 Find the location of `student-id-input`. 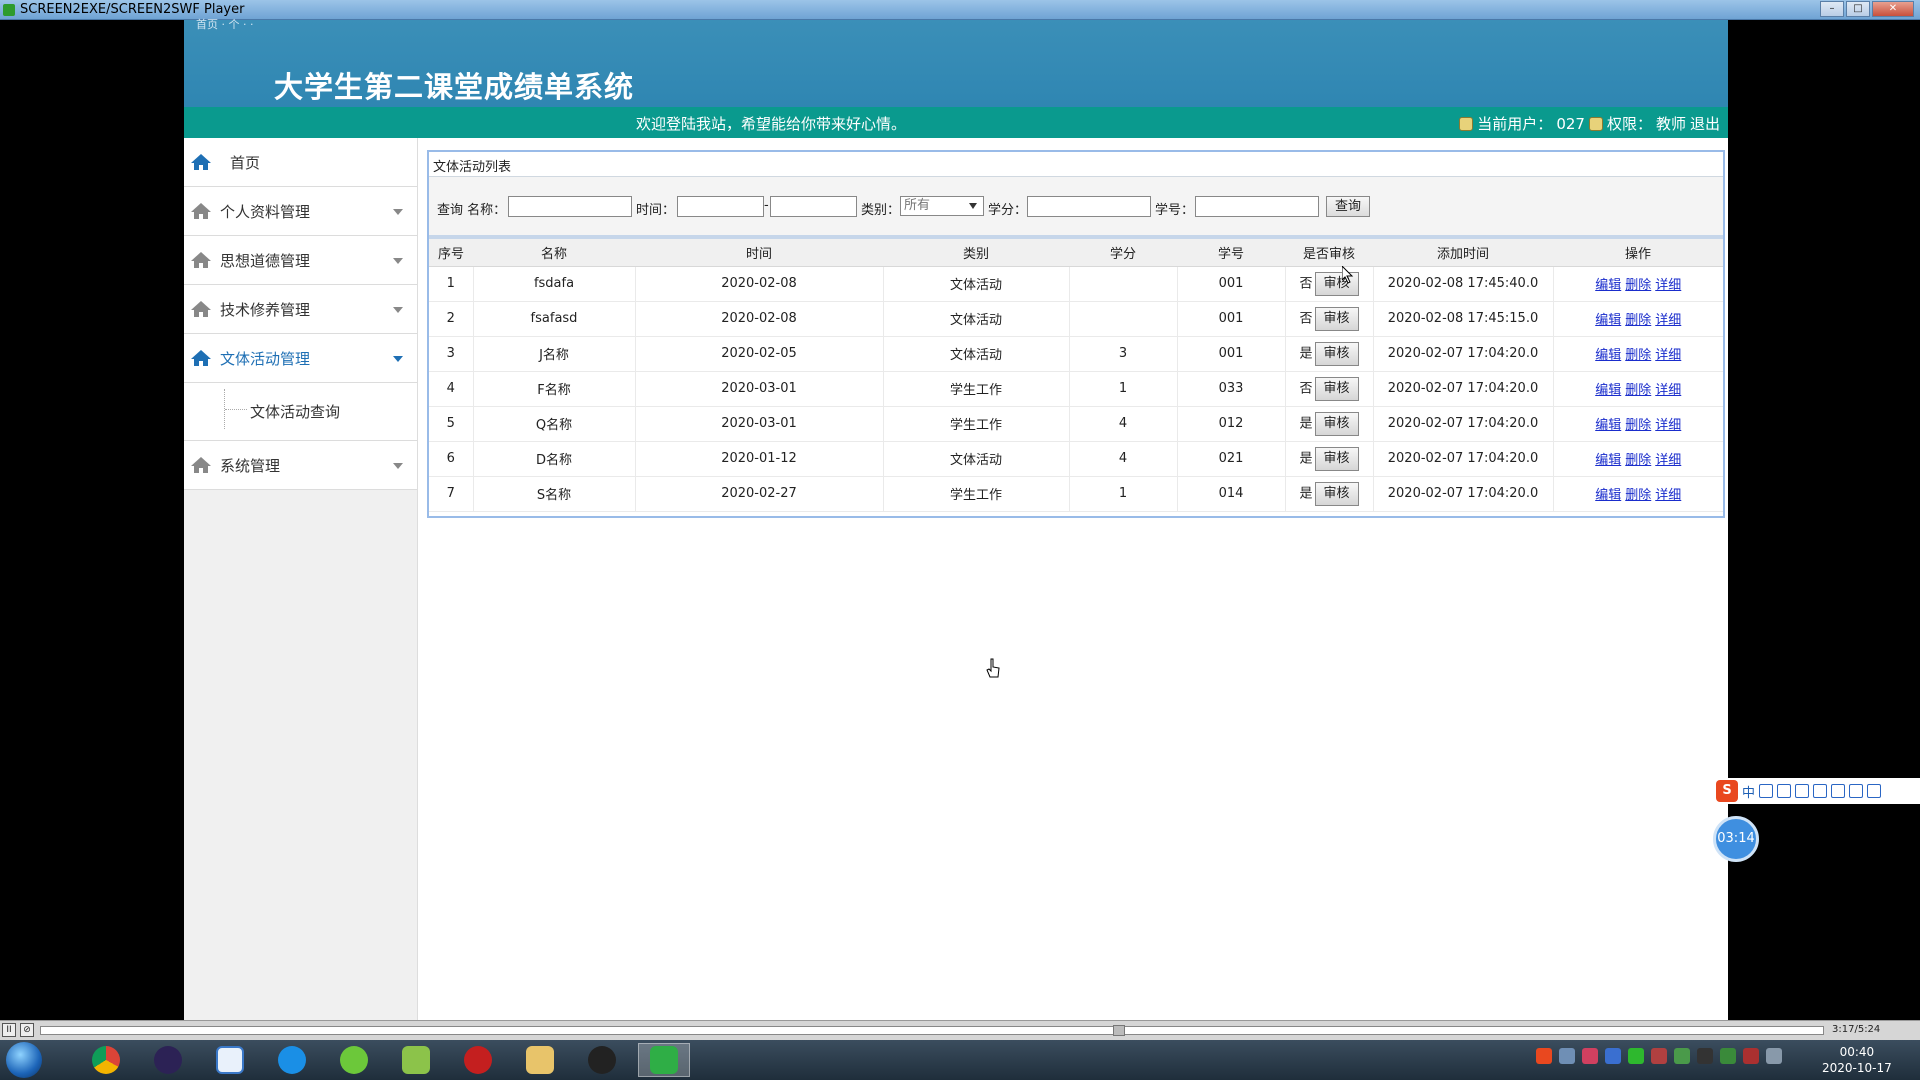

student-id-input is located at coordinates (1257, 206).